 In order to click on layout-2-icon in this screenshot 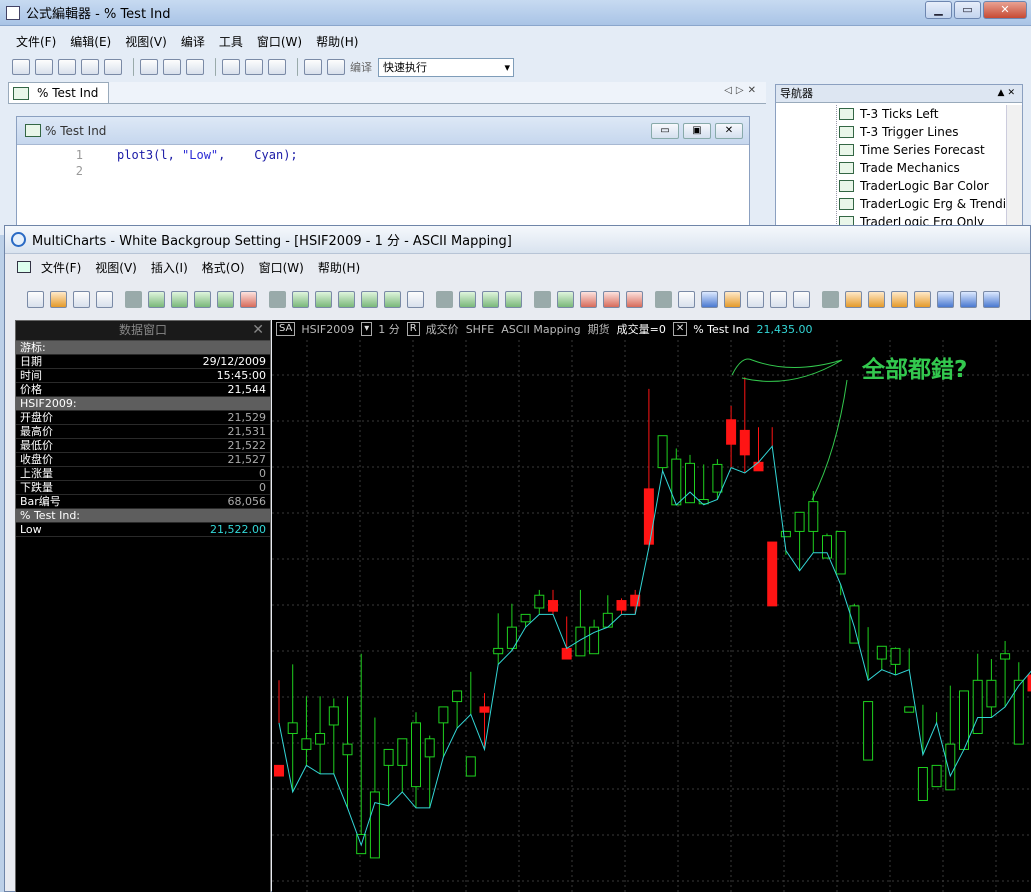, I will do `click(254, 67)`.